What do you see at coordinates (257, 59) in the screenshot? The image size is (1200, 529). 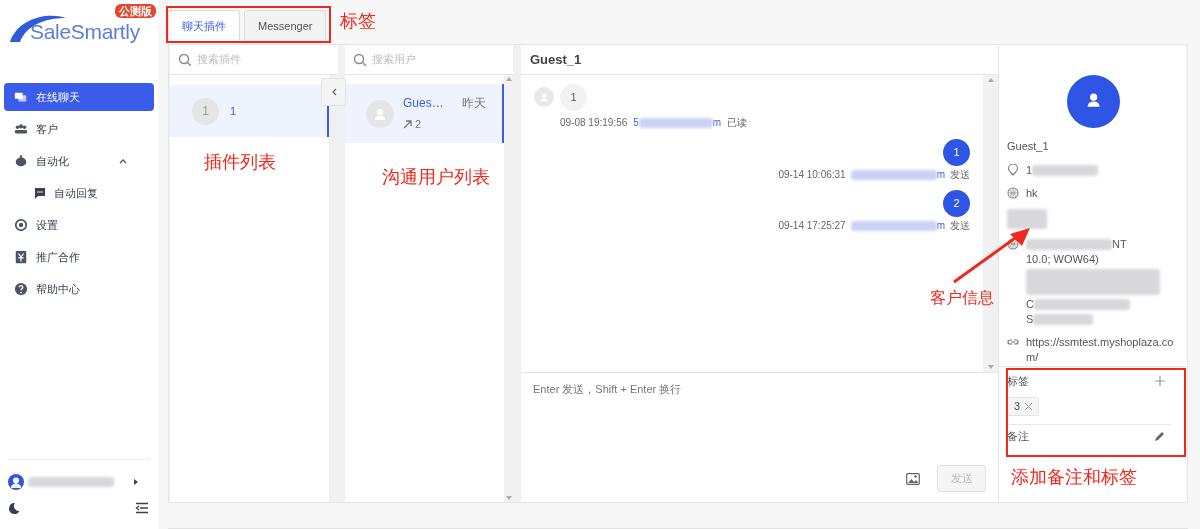 I see `search-field: 搜索插件` at bounding box center [257, 59].